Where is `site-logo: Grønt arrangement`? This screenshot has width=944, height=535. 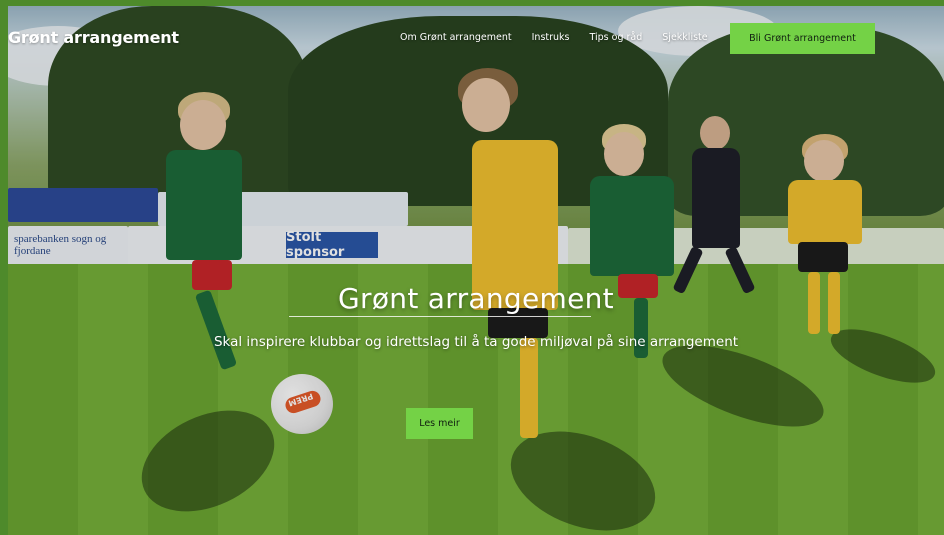 site-logo: Grønt arrangement is located at coordinates (93, 37).